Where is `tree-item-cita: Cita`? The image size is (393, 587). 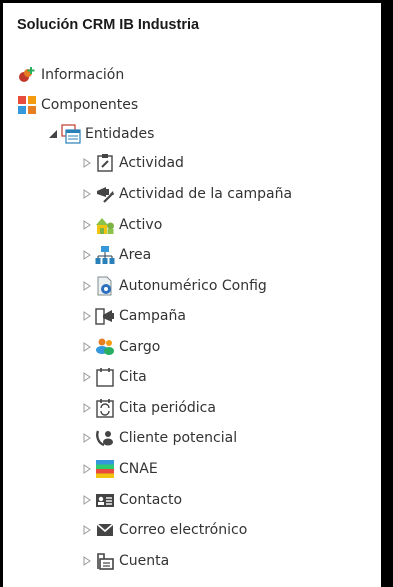
tree-item-cita: Cita is located at coordinates (113, 377).